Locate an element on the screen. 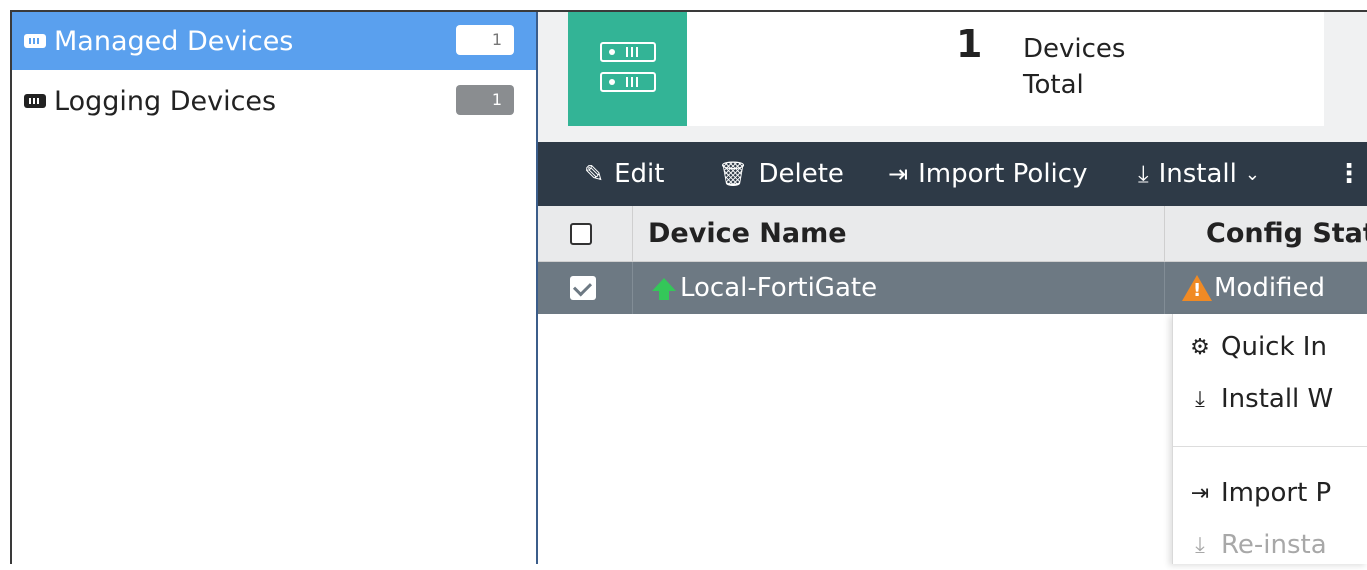 The image size is (1367, 570). checkbox-icon is located at coordinates (581, 233).